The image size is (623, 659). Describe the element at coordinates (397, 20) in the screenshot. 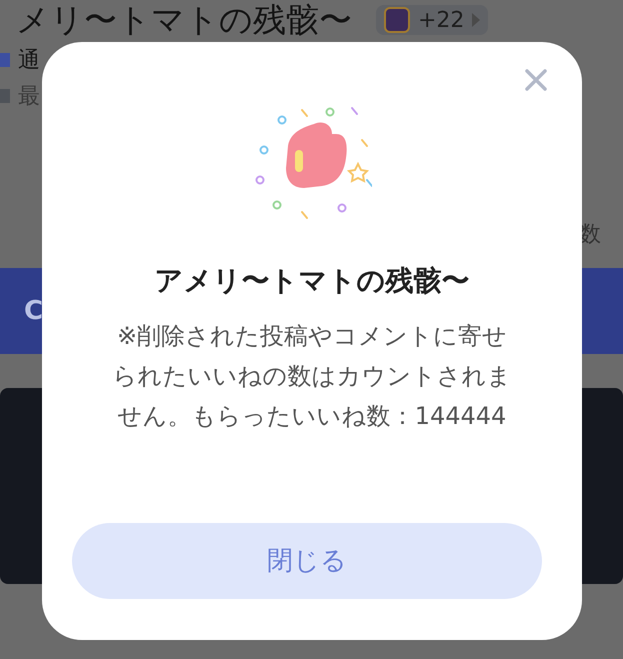

I see `avatar-icon` at that location.